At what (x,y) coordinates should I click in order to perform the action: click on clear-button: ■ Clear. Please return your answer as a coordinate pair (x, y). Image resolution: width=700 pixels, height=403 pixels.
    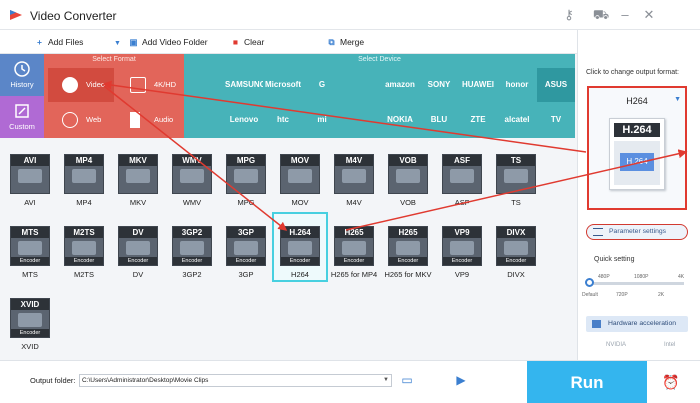
    Looking at the image, I should click on (247, 42).